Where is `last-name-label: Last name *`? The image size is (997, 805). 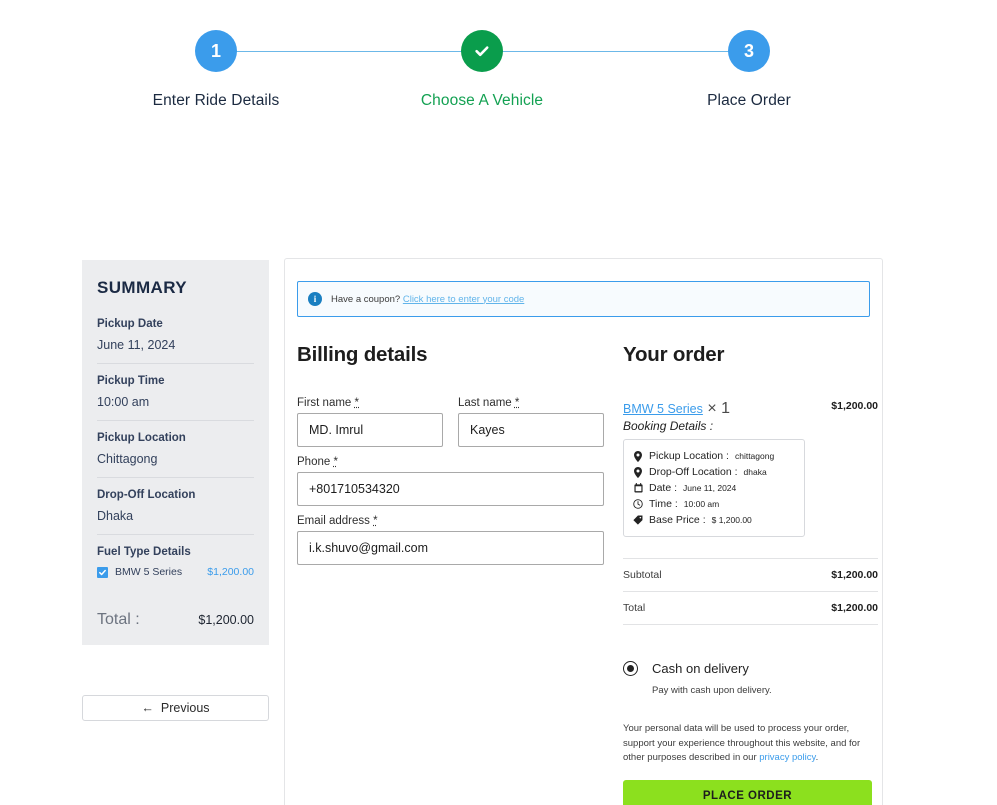
last-name-label: Last name * is located at coordinates (531, 403).